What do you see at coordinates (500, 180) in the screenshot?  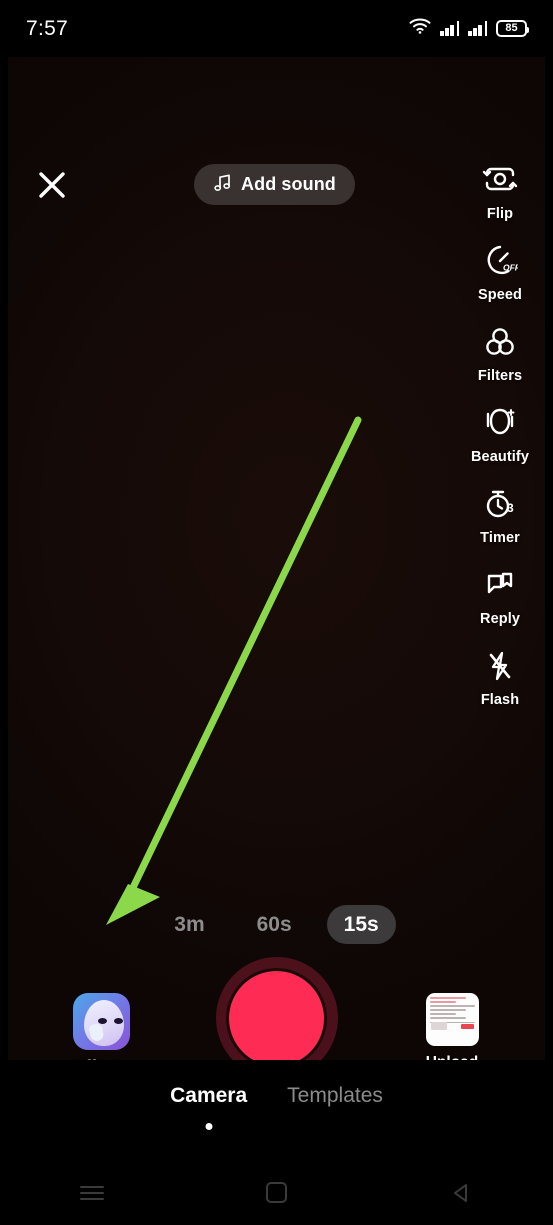 I see `camera-flip-icon` at bounding box center [500, 180].